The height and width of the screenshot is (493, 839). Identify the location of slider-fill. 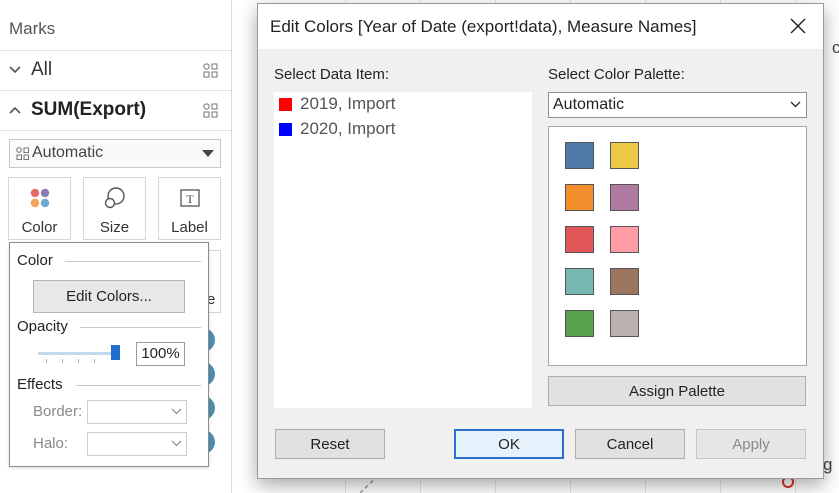
(78, 353).